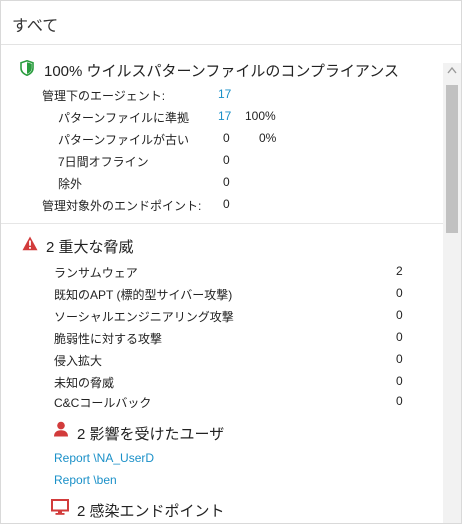 The image size is (462, 524). I want to click on pattern-outdated-percent: 0%, so click(268, 138).